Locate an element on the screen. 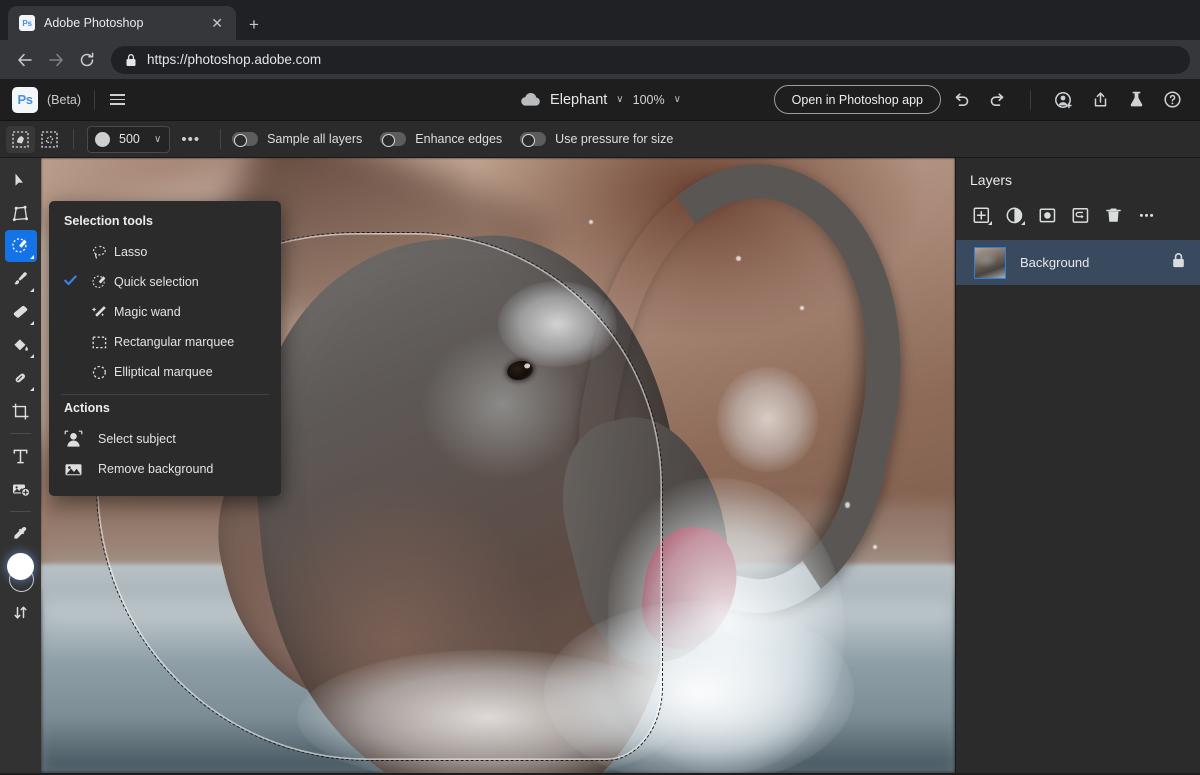 This screenshot has width=1200, height=775. transform-tool is located at coordinates (21, 213).